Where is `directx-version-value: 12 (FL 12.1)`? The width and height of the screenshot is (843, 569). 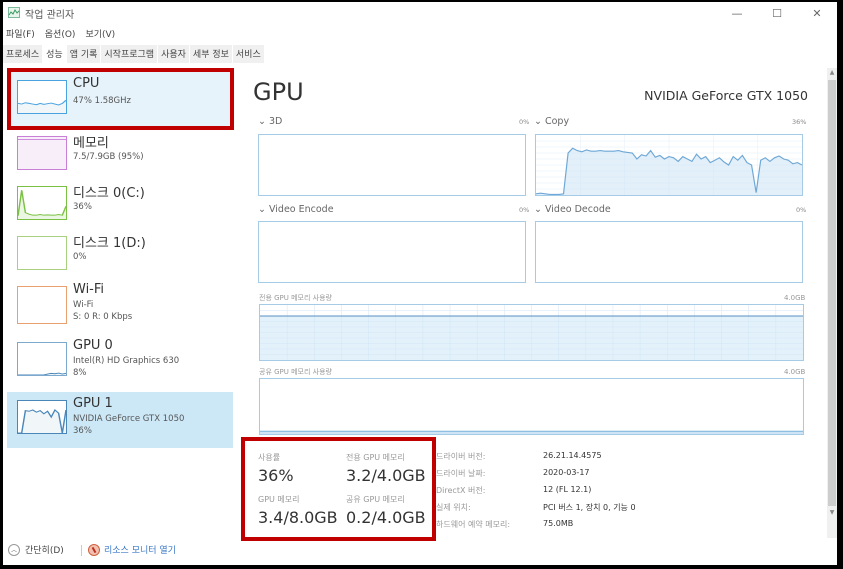 directx-version-value: 12 (FL 12.1) is located at coordinates (567, 489).